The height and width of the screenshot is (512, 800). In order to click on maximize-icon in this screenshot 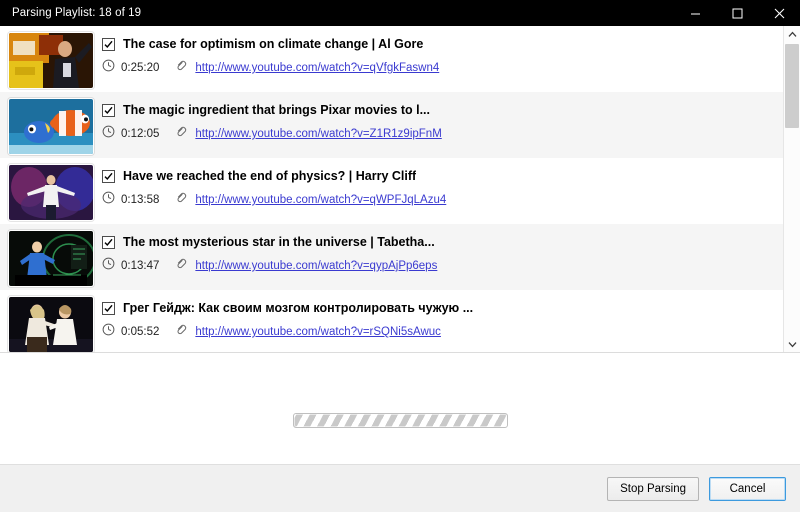, I will do `click(737, 13)`.